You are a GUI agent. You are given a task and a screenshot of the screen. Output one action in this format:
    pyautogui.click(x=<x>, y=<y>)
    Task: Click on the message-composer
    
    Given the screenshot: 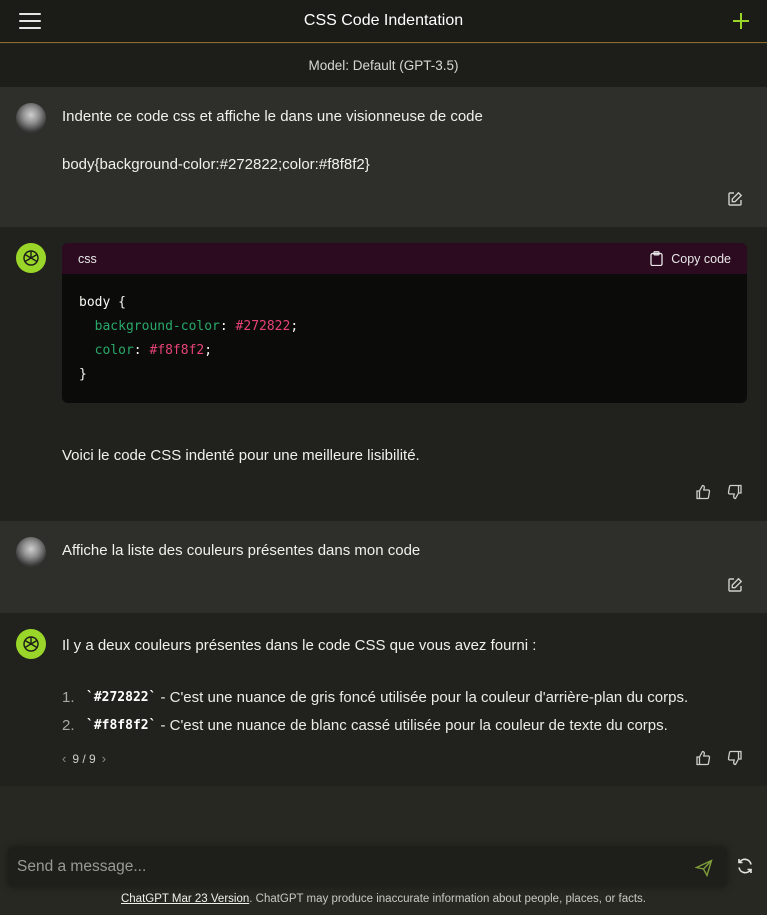 What is the action you would take?
    pyautogui.click(x=367, y=867)
    